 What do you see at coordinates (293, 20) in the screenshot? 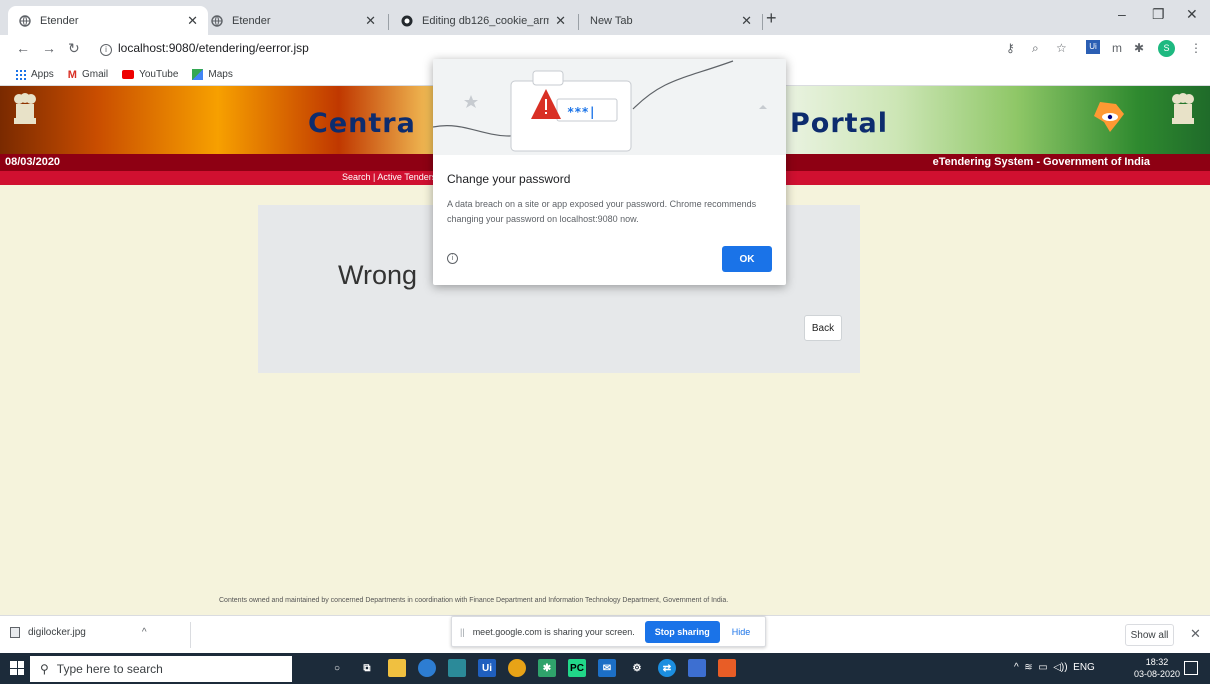
I see `tab-etender-2: Etender ✕` at bounding box center [293, 20].